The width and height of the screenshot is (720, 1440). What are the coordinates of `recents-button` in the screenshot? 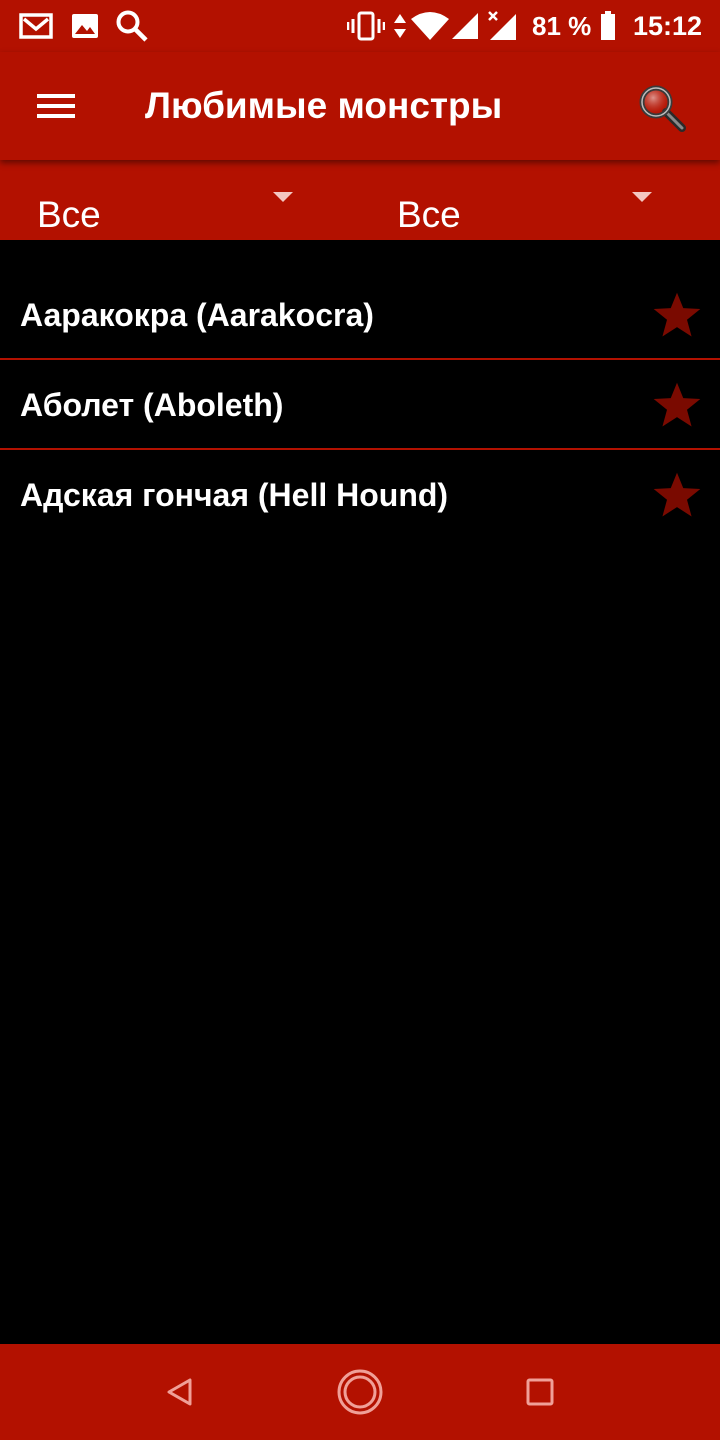 It's located at (540, 1392).